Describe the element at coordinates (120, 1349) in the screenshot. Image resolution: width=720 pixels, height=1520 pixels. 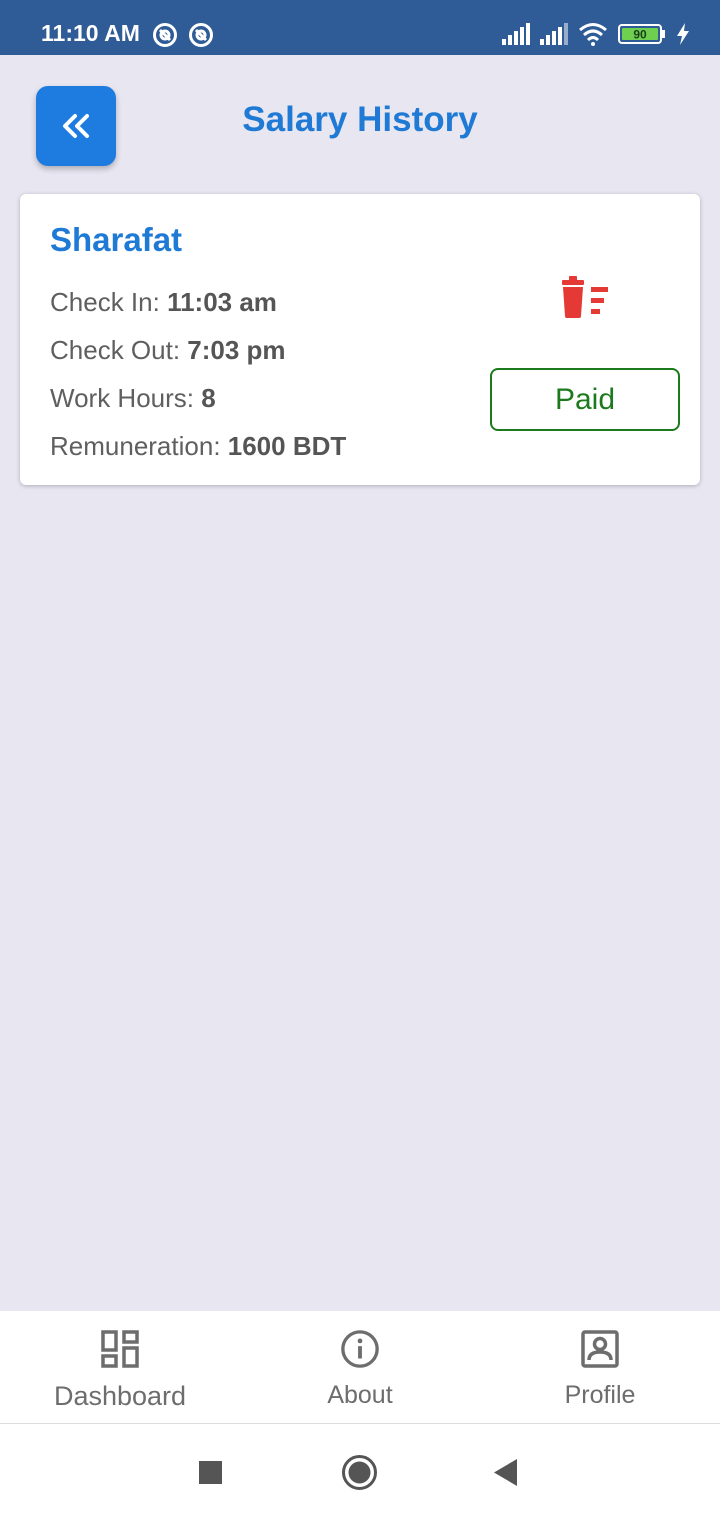
I see `dashboard-icon` at that location.